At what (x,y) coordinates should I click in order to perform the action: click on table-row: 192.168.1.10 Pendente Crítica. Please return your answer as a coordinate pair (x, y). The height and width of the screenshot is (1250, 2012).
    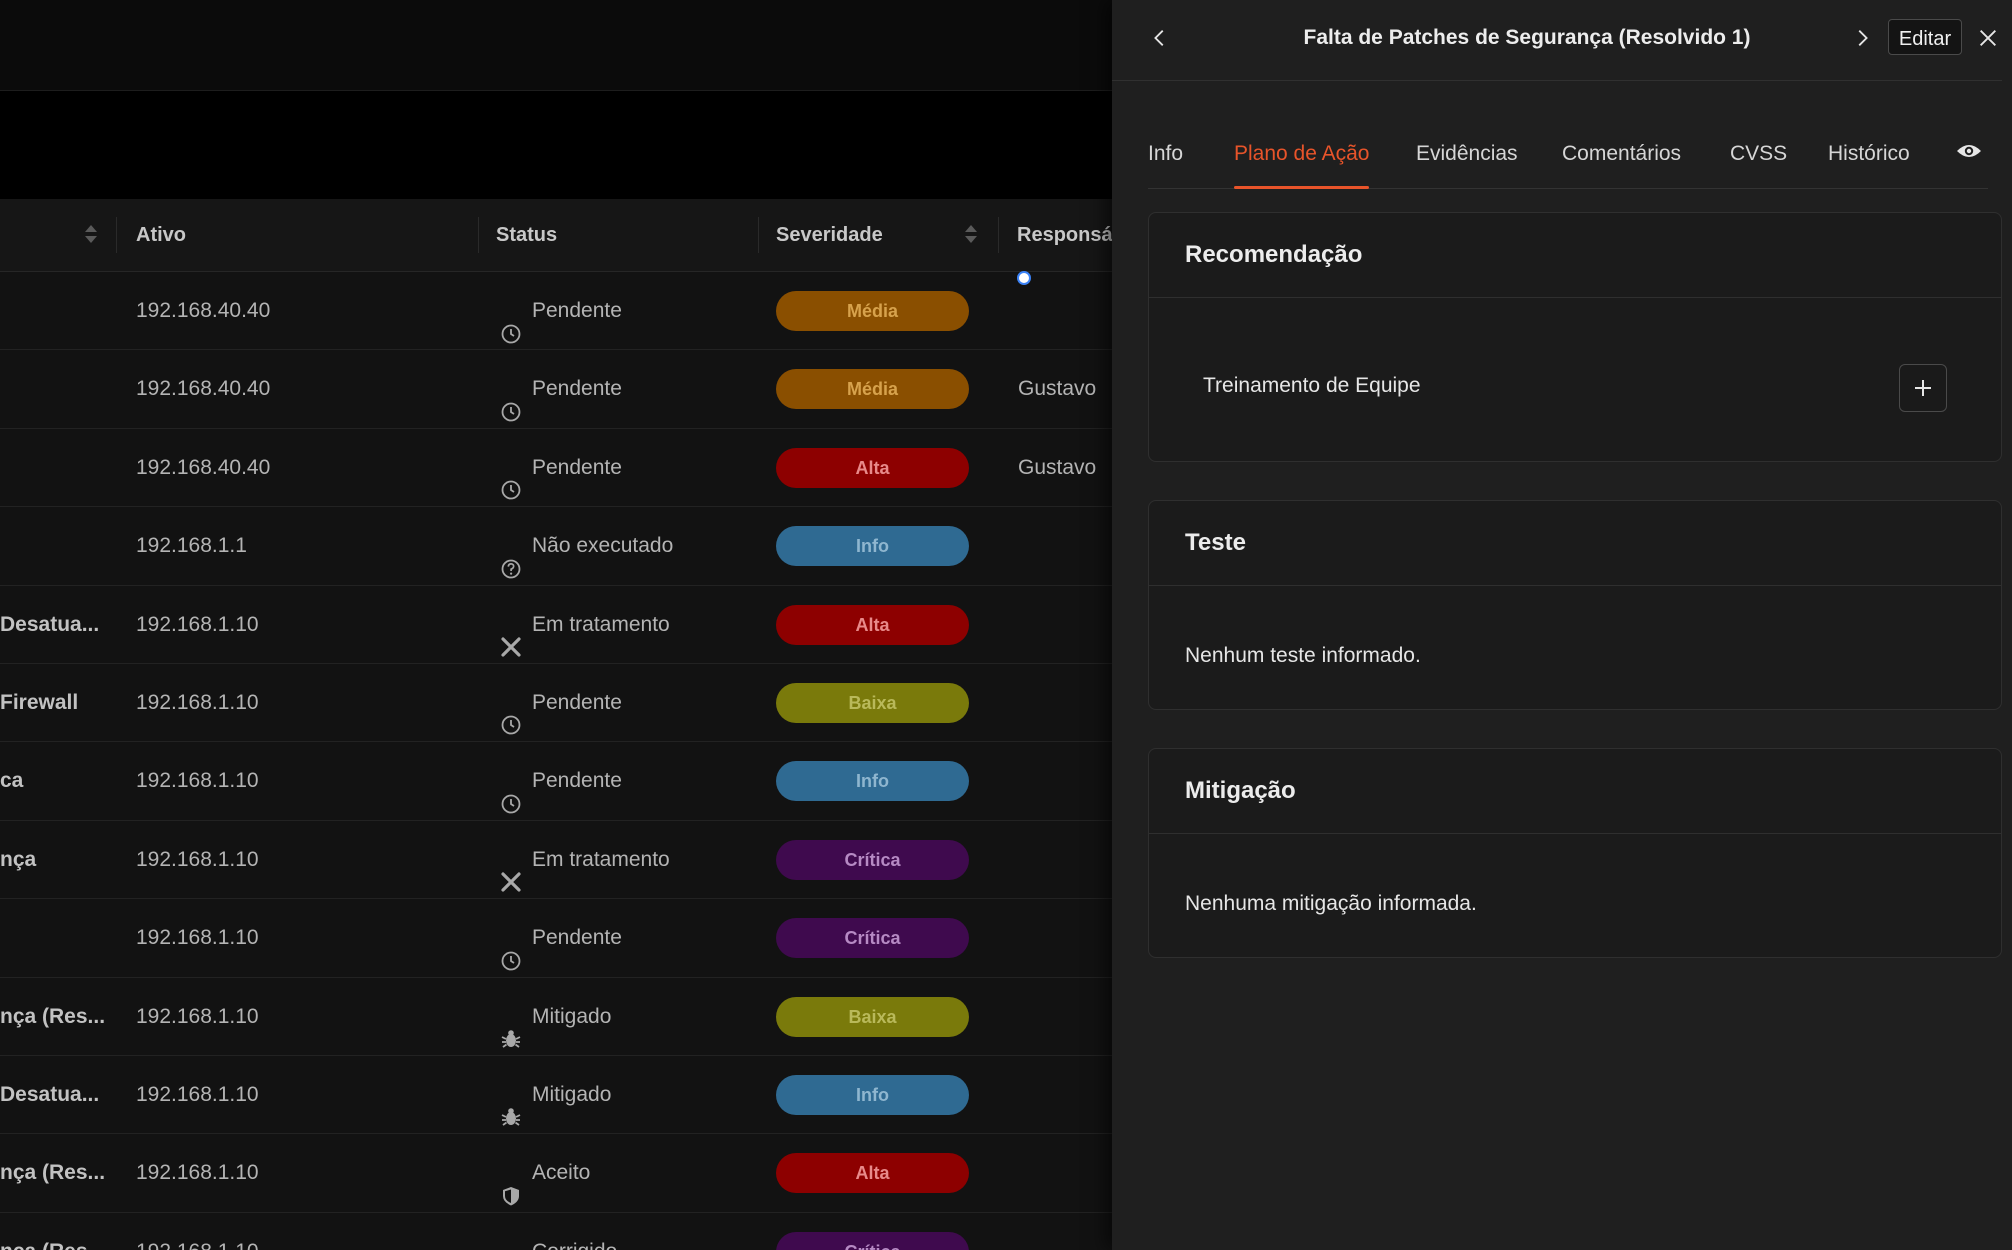
    Looking at the image, I should click on (556, 938).